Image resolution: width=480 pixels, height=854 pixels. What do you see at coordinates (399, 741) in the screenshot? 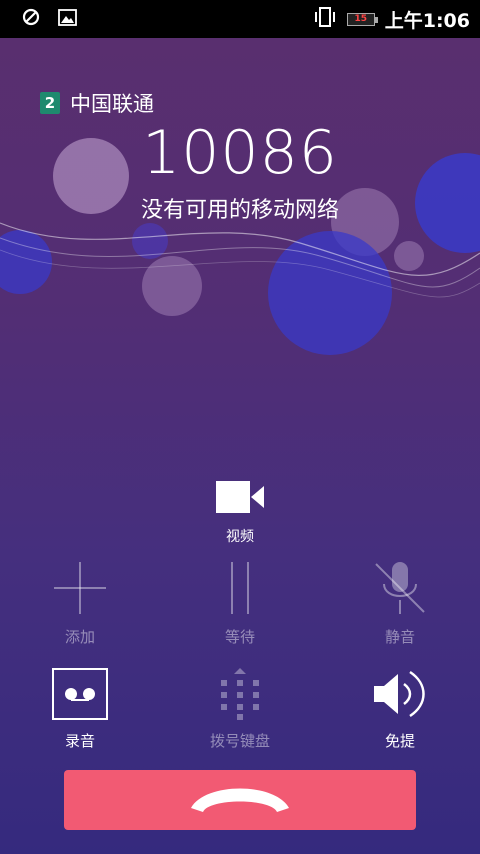
I see `speaker-label: 免提` at bounding box center [399, 741].